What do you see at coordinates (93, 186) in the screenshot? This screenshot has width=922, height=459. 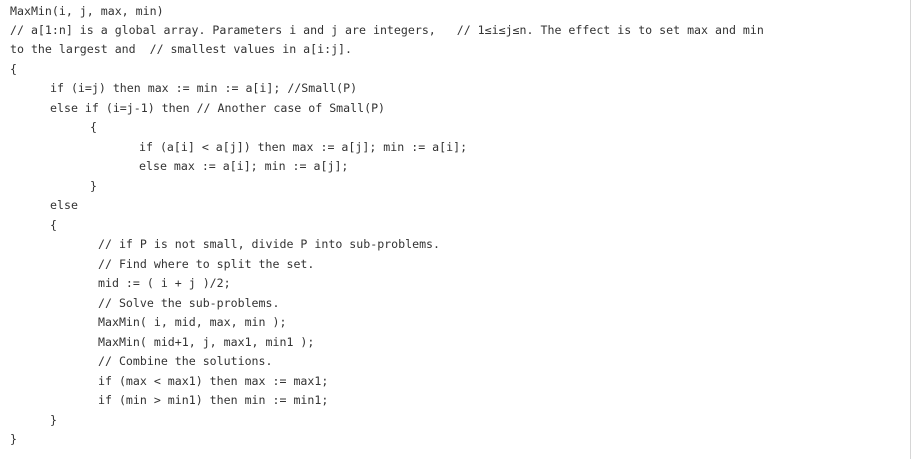 I see `code-line-inner-close-brace: }` at bounding box center [93, 186].